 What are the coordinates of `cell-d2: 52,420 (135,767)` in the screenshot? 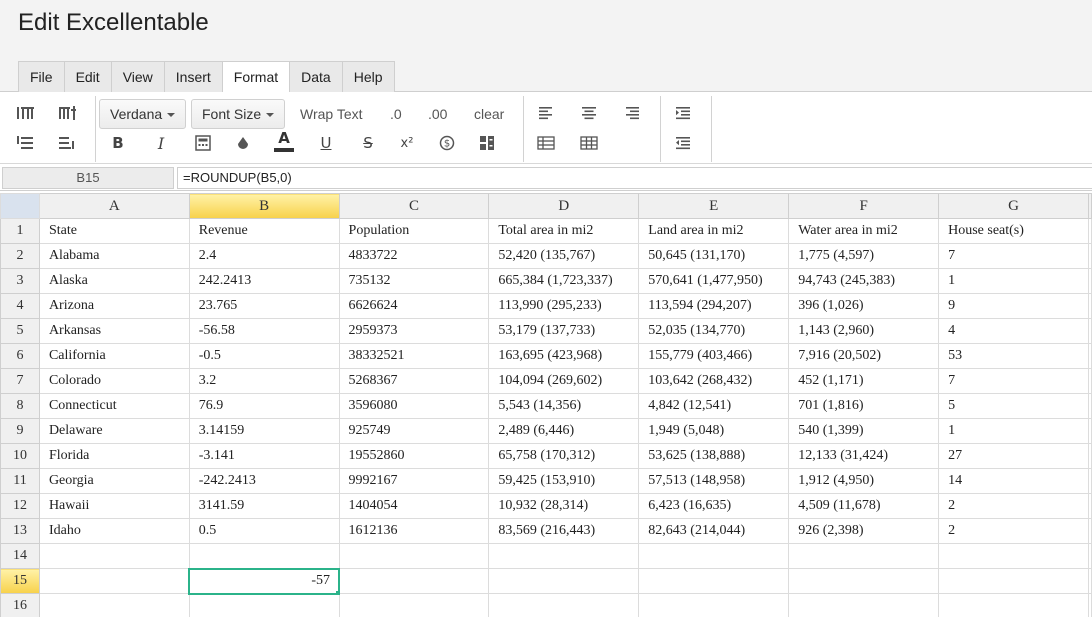 It's located at (564, 256).